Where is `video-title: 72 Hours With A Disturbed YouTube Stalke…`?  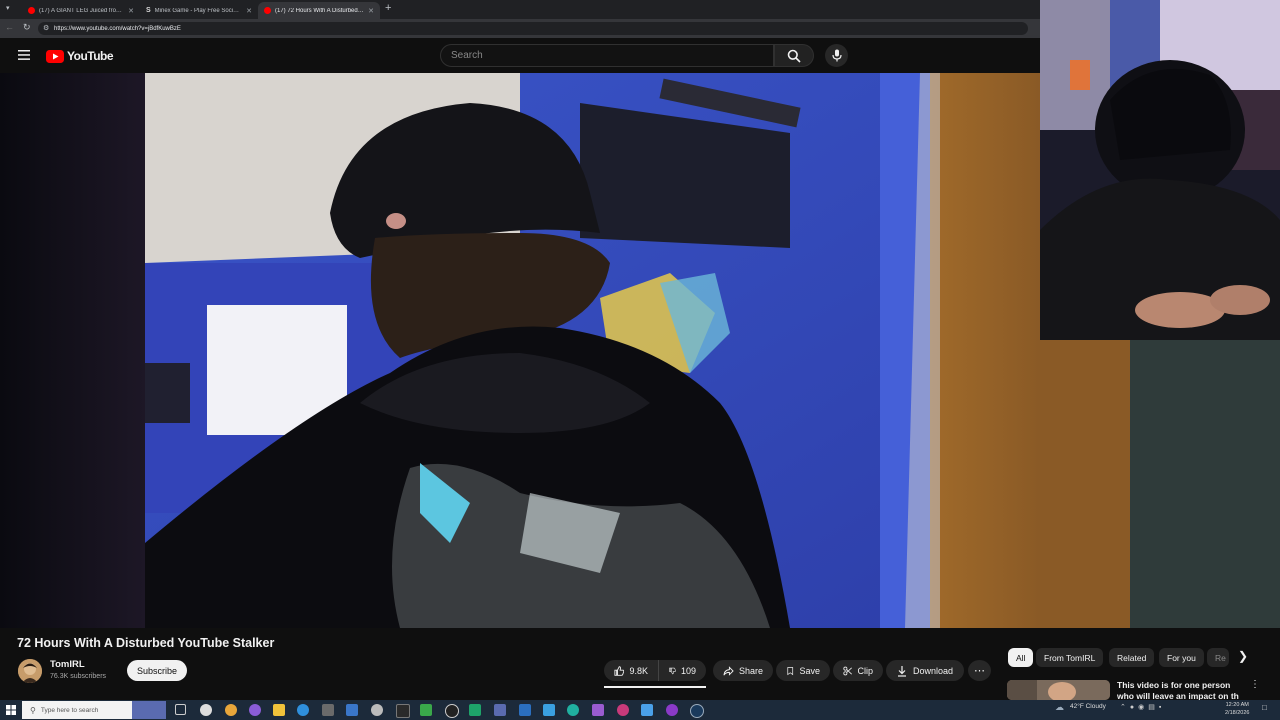 video-title: 72 Hours With A Disturbed YouTube Stalke… is located at coordinates (146, 643).